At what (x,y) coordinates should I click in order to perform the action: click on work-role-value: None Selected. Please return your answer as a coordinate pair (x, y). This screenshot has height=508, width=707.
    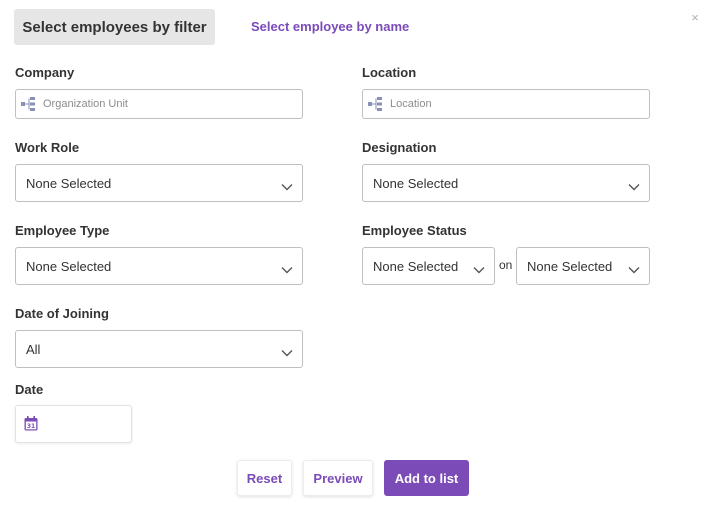
    Looking at the image, I should click on (69, 183).